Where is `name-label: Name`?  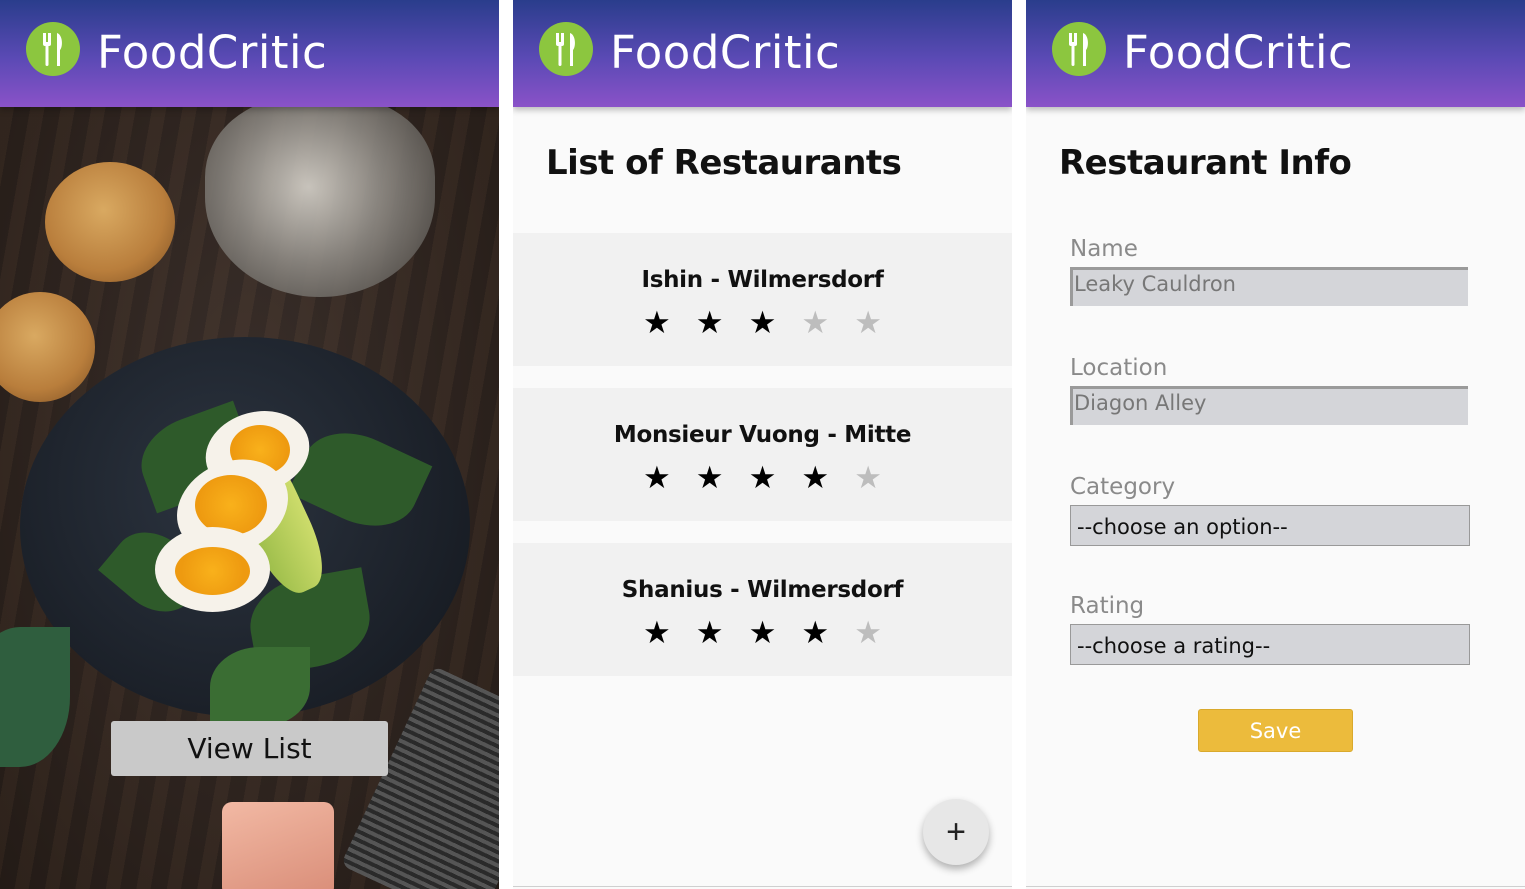
name-label: Name is located at coordinates (1104, 249).